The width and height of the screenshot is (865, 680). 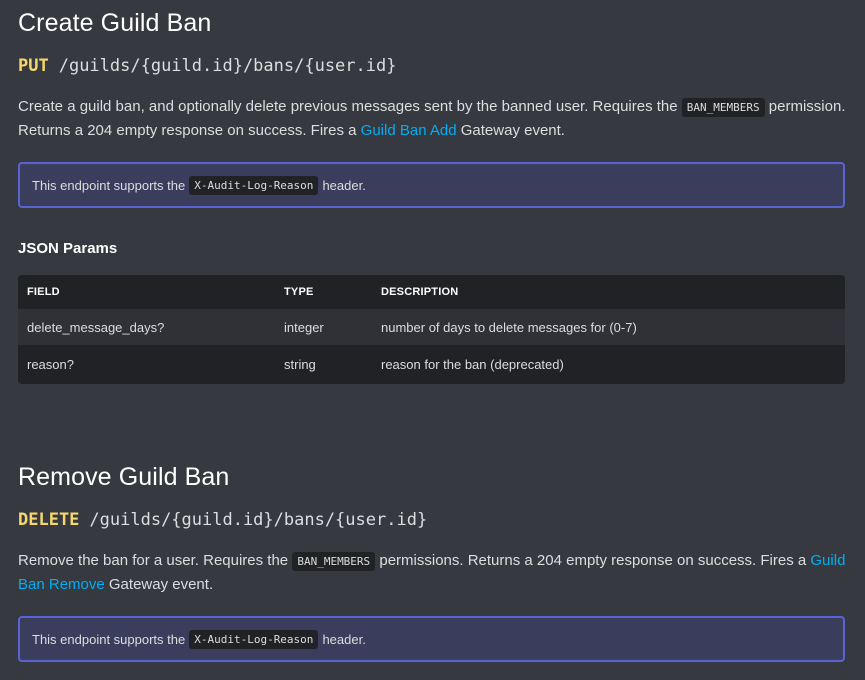 I want to click on guild-ban-add-link: Guild Ban Add, so click(x=409, y=130).